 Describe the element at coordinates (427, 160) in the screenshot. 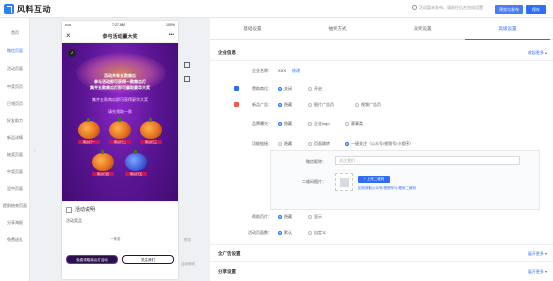

I see `nickname-input: 关注我们` at that location.